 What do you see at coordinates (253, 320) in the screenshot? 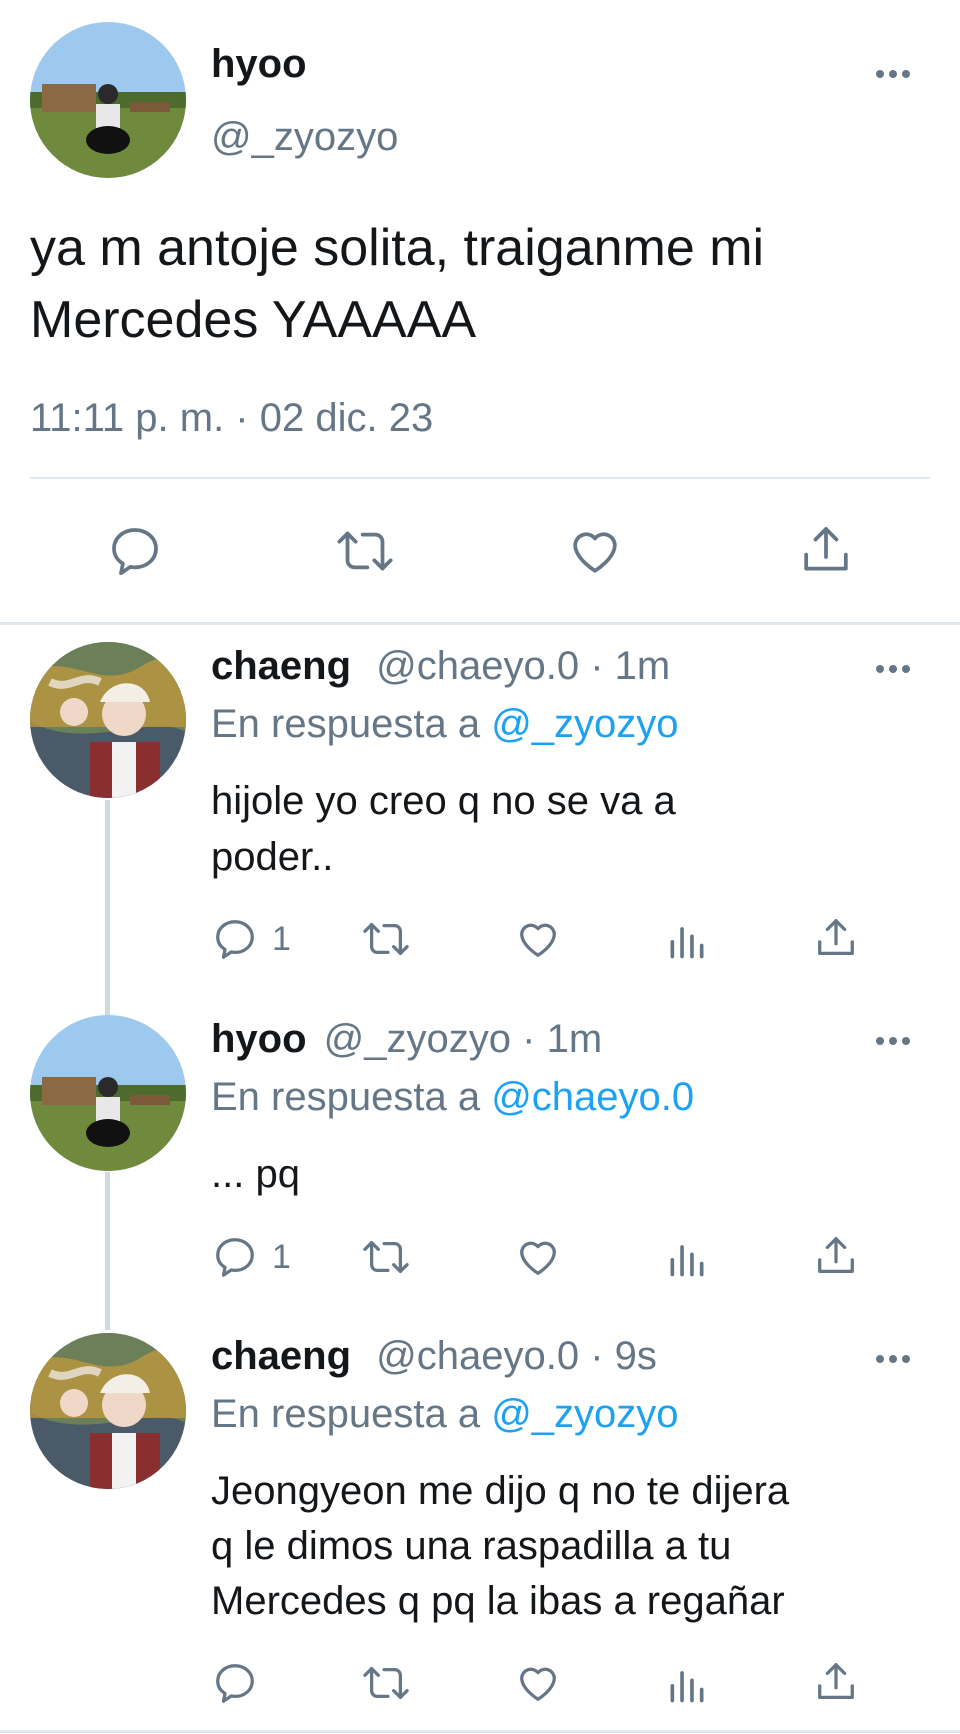
I see `tweet-text-line: Mercedes YAAAAA` at bounding box center [253, 320].